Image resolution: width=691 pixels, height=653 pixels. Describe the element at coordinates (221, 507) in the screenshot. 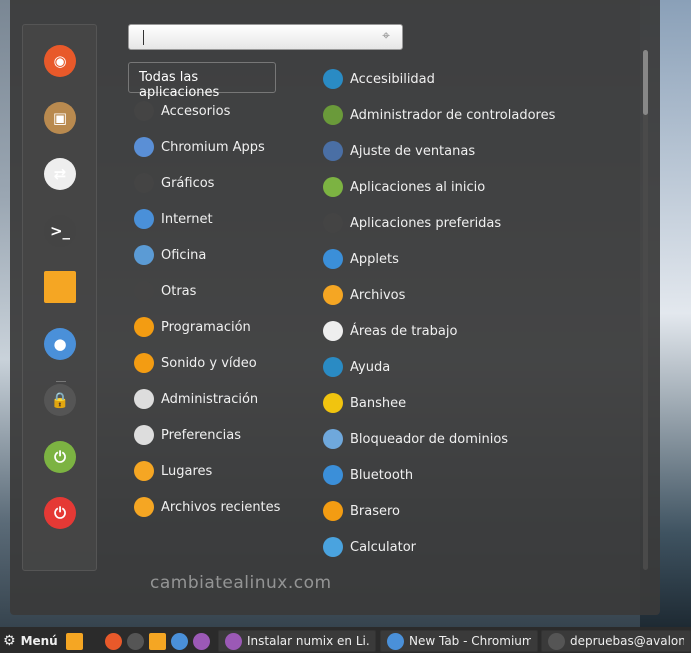

I see `category-item-label: Archivos recientes` at that location.